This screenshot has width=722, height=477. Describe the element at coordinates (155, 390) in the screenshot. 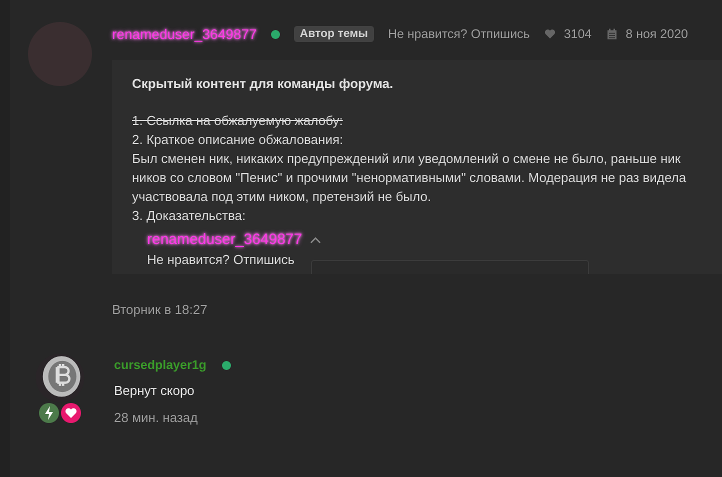

I see `comment-text: Вернут скоро` at that location.